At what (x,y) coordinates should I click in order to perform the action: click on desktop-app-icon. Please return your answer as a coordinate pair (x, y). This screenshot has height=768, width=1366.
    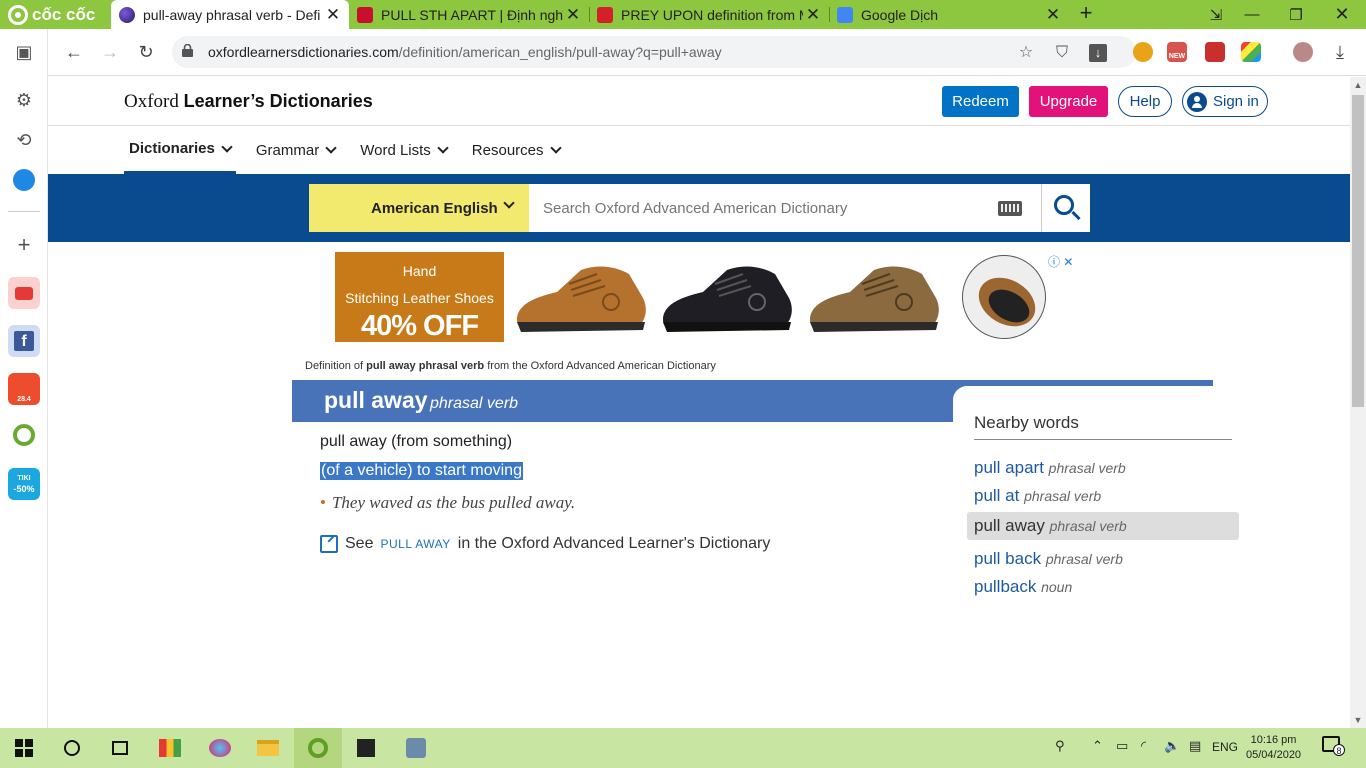
    Looking at the image, I should click on (416, 748).